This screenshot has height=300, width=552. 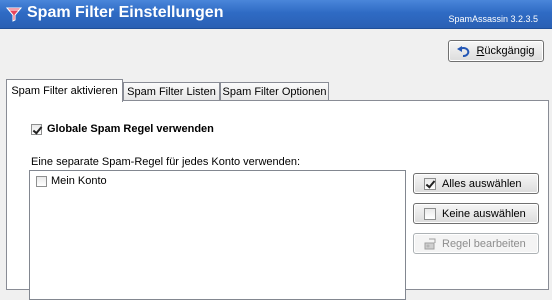 What do you see at coordinates (430, 243) in the screenshot?
I see `edit-rule-icon` at bounding box center [430, 243].